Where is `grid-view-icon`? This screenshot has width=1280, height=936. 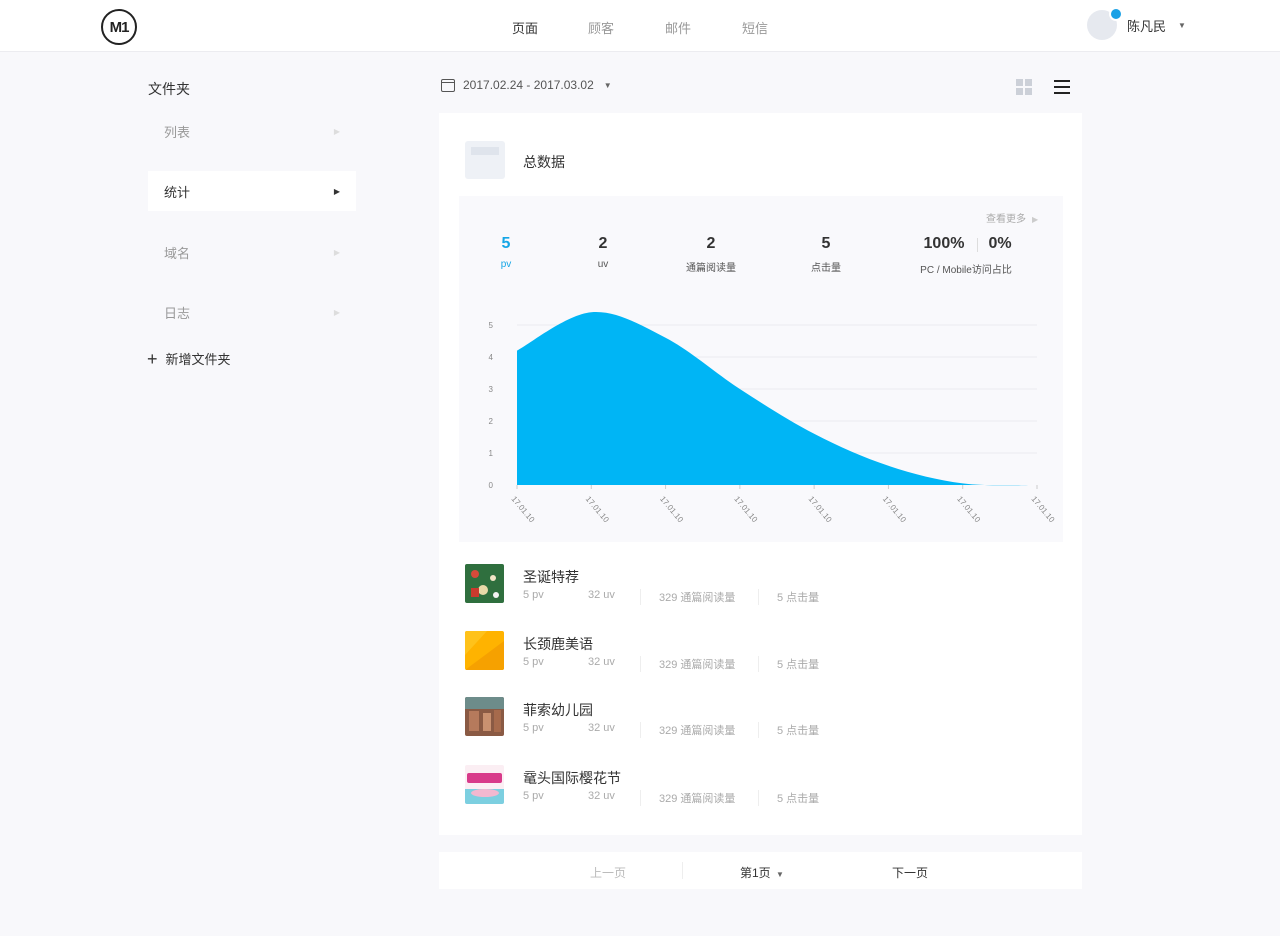 grid-view-icon is located at coordinates (1024, 87).